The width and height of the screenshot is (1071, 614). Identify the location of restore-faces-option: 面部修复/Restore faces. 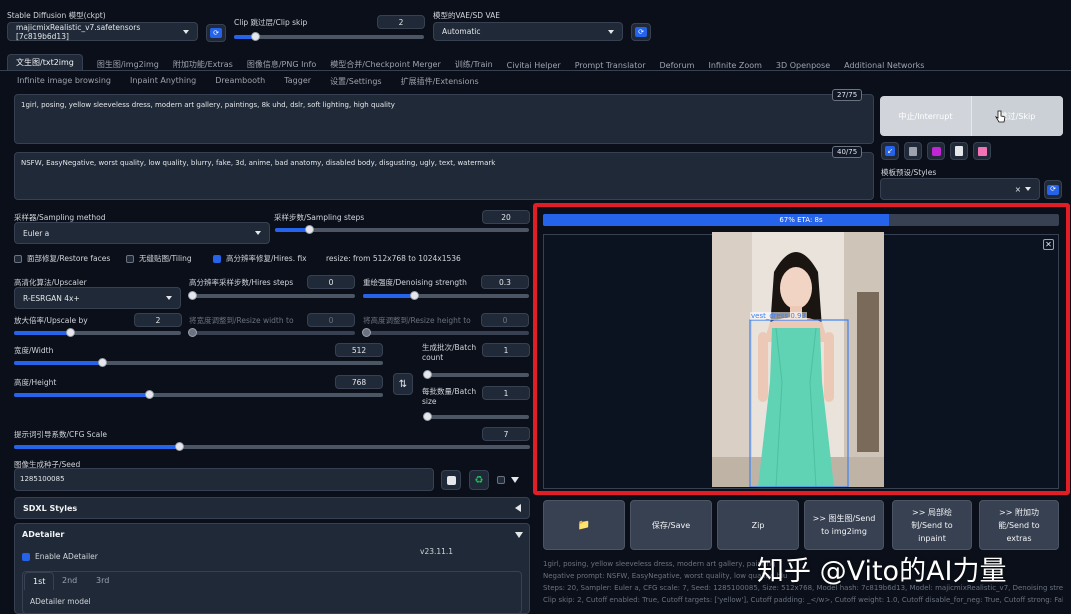
(62, 258).